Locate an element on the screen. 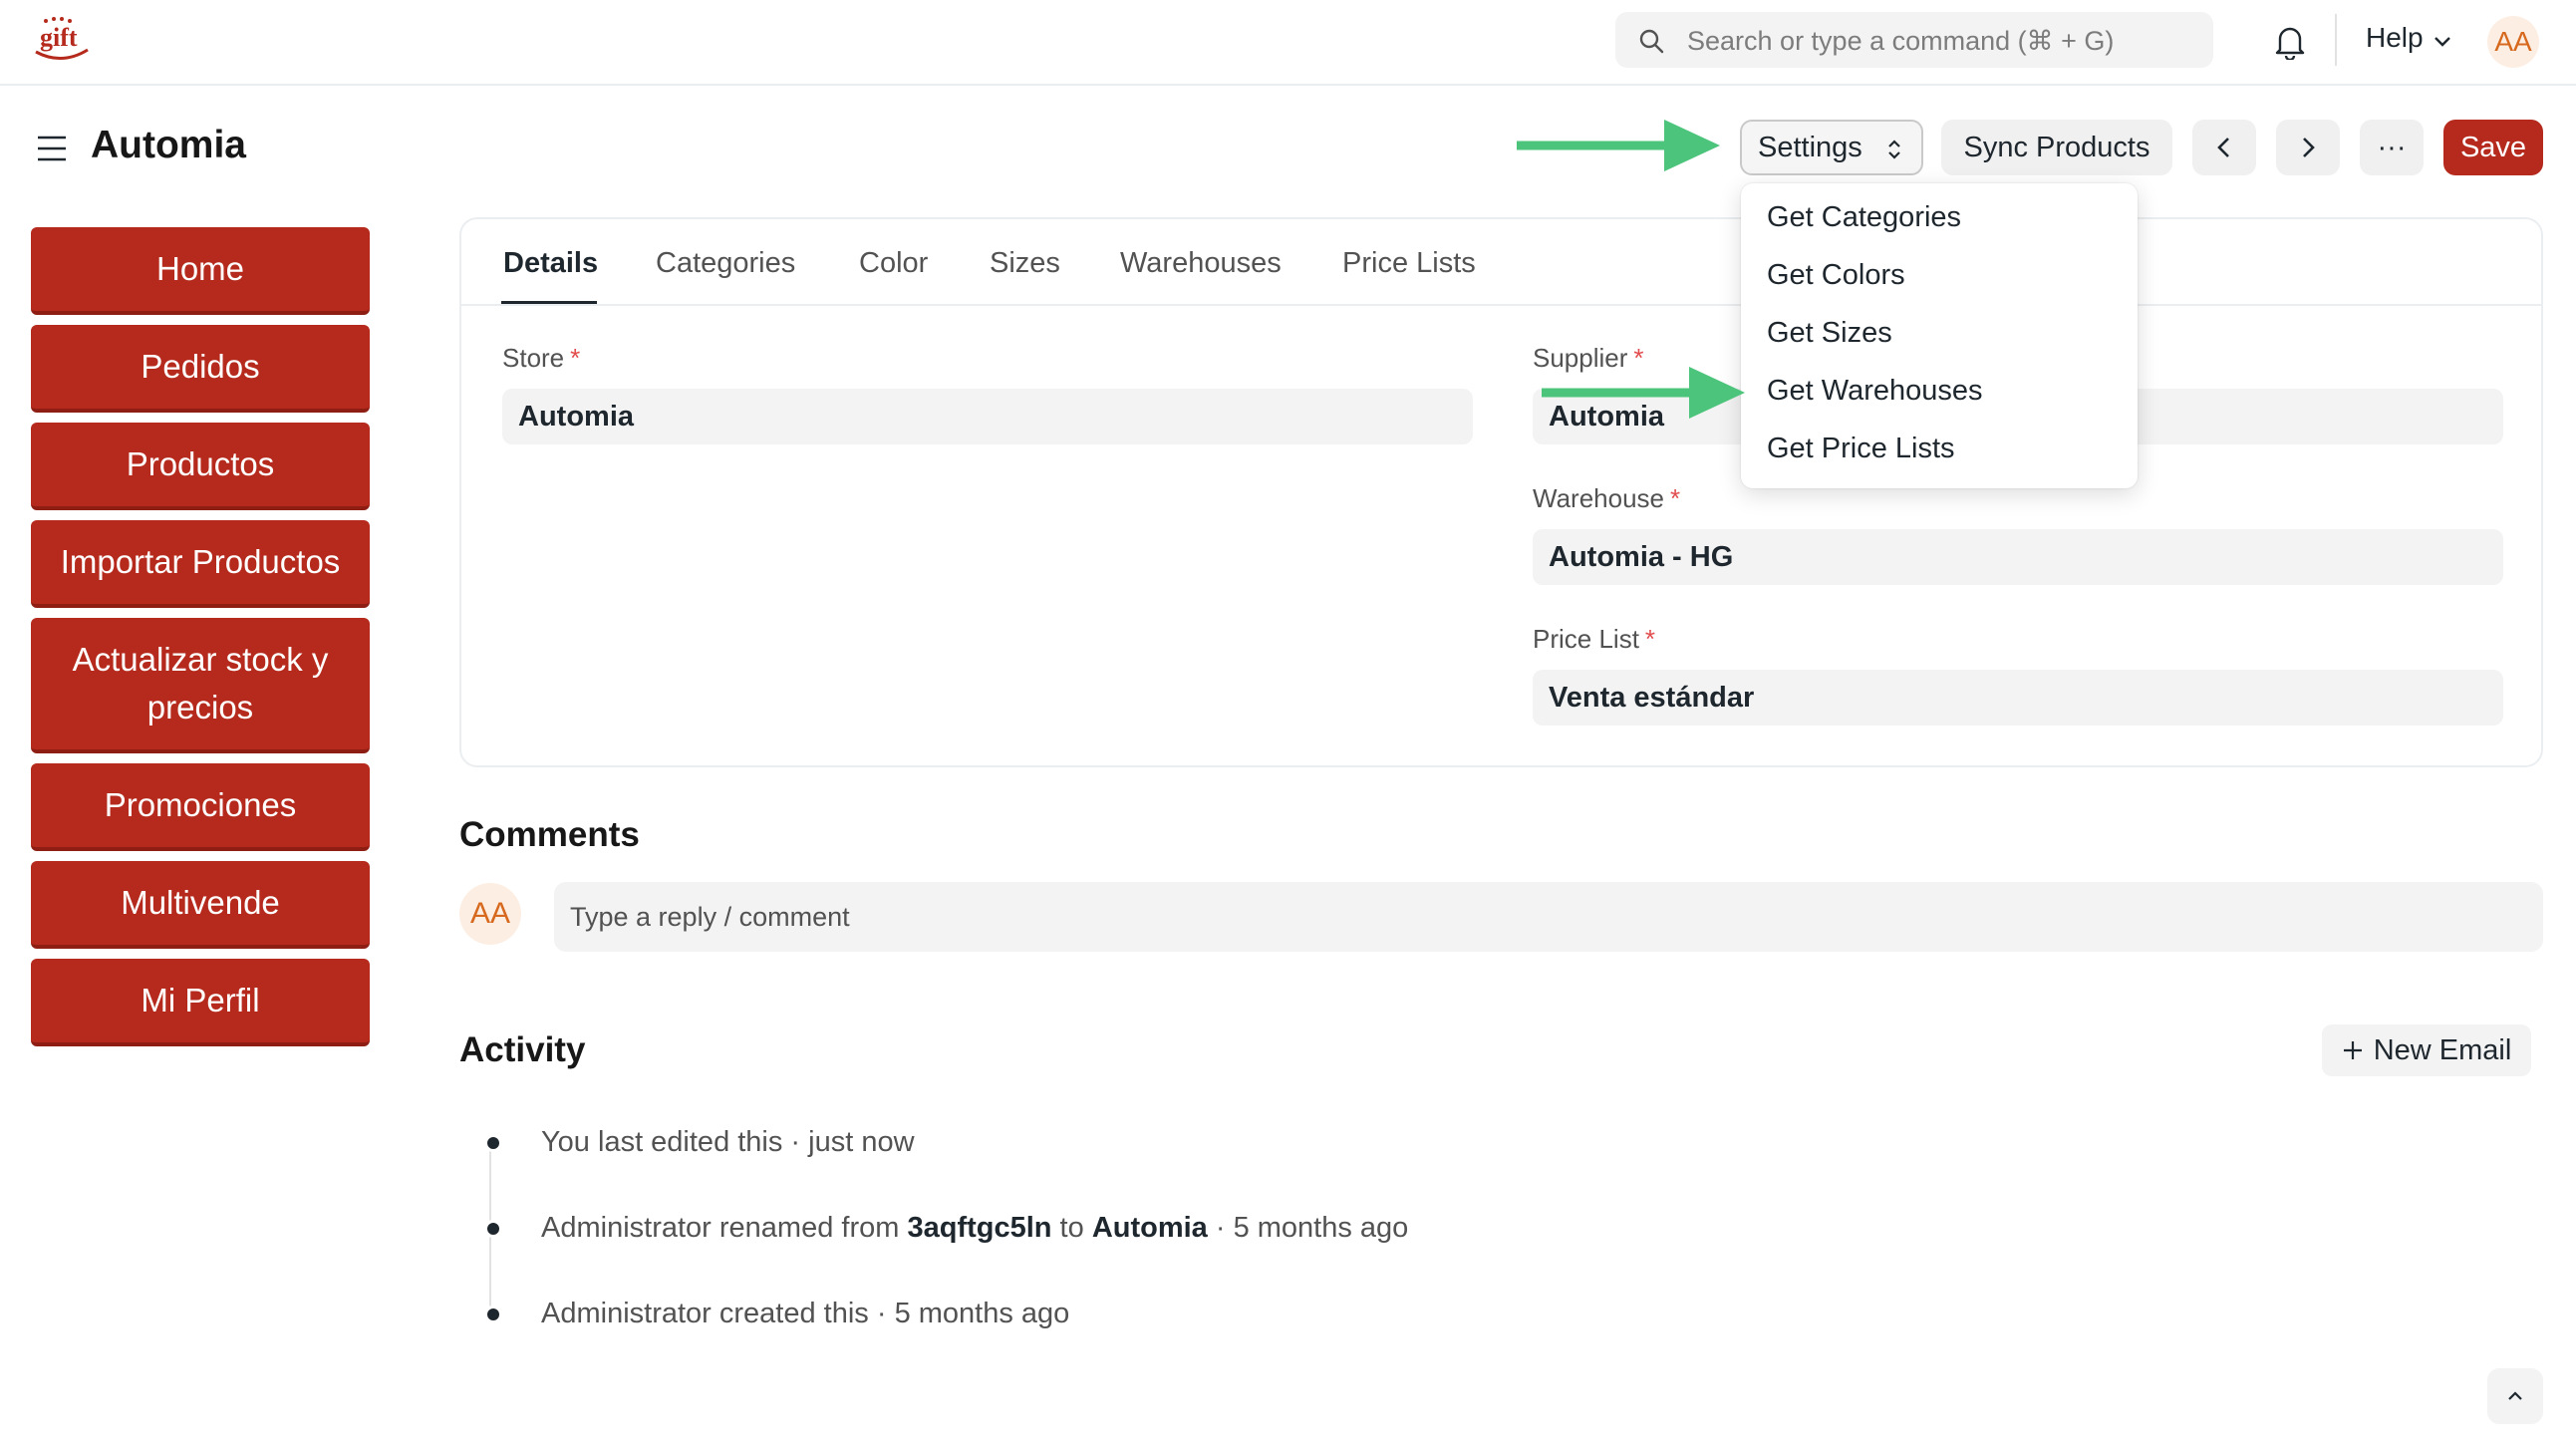  chevron-down-icon is located at coordinates (2442, 41).